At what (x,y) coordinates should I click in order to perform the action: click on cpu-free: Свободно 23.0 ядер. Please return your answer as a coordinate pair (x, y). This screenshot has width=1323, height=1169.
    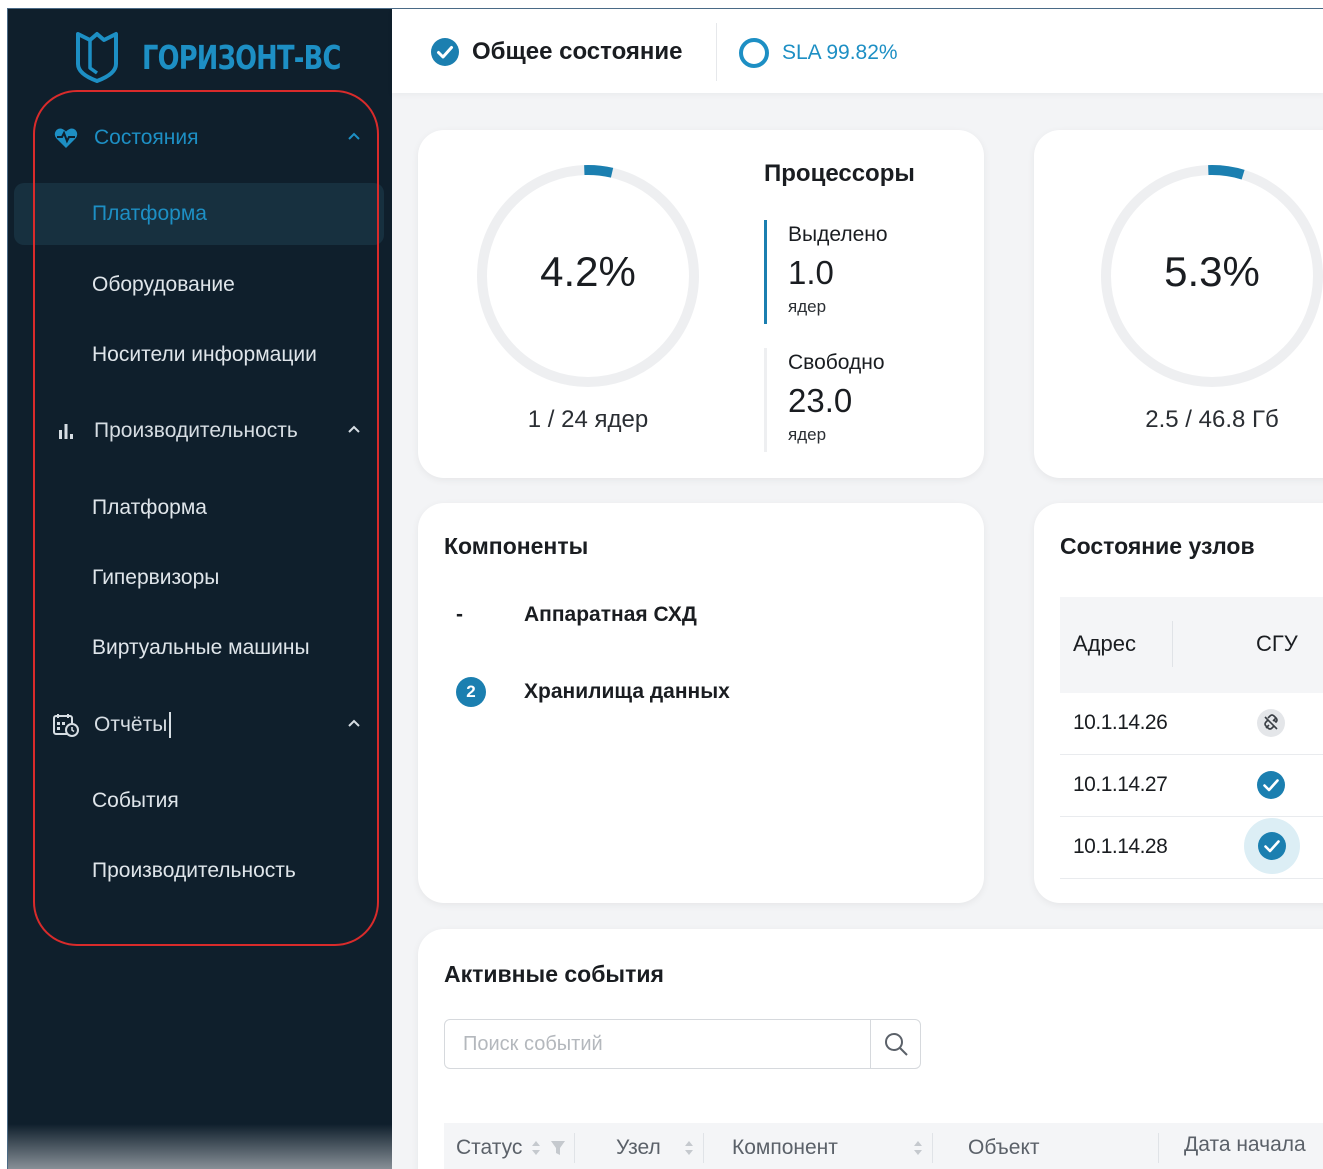
    Looking at the image, I should click on (864, 400).